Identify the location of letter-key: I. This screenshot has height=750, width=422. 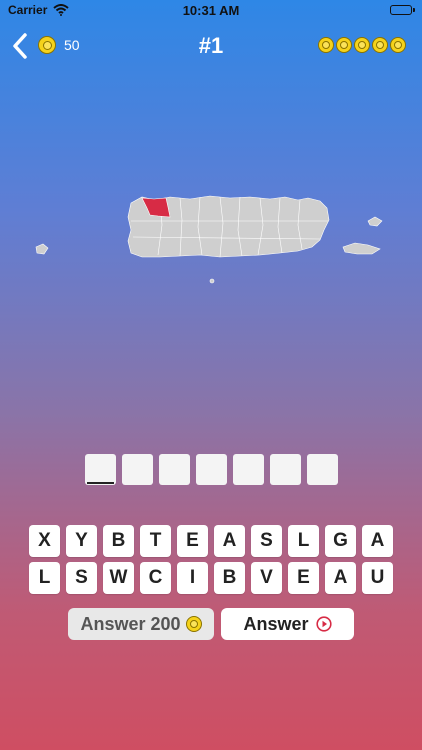
(192, 578).